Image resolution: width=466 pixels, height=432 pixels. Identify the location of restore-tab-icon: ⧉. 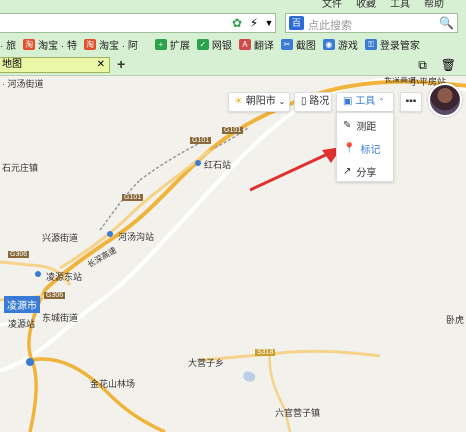
(422, 65).